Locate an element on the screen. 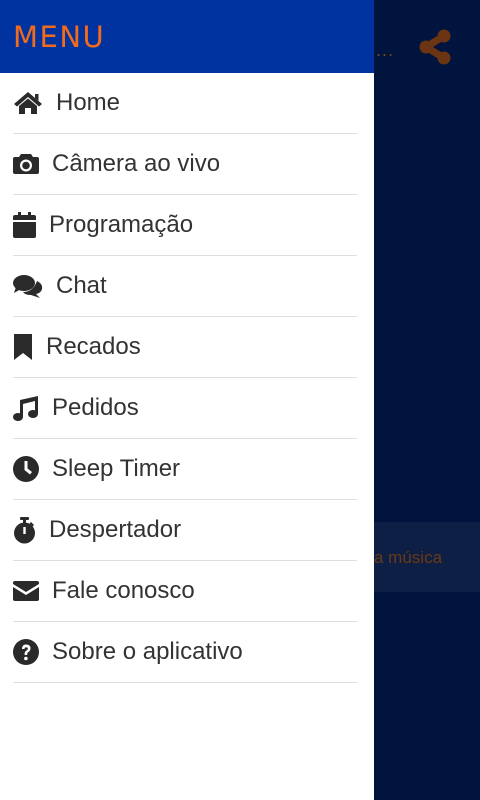  menu-item-camera: Câmera ao vivo is located at coordinates (185, 164).